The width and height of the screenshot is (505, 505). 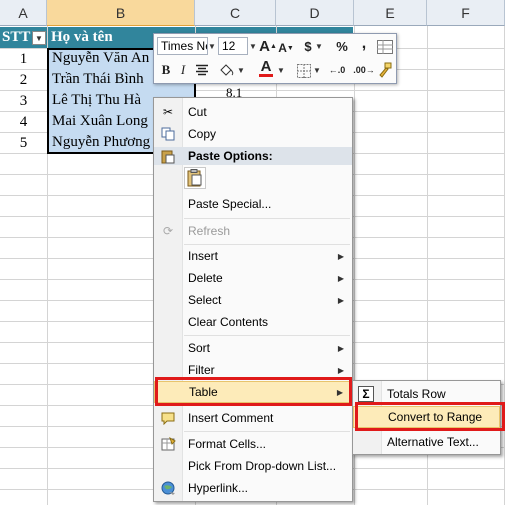 I want to click on bold-button: B, so click(x=166, y=70).